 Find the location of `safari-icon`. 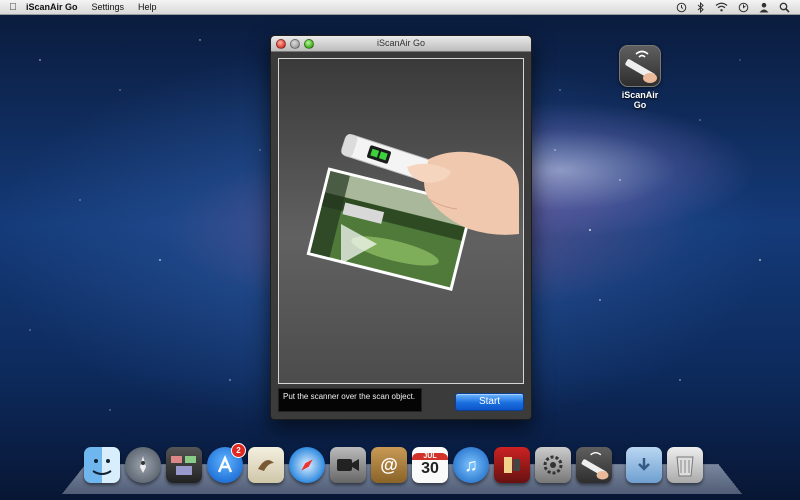

safari-icon is located at coordinates (307, 465).